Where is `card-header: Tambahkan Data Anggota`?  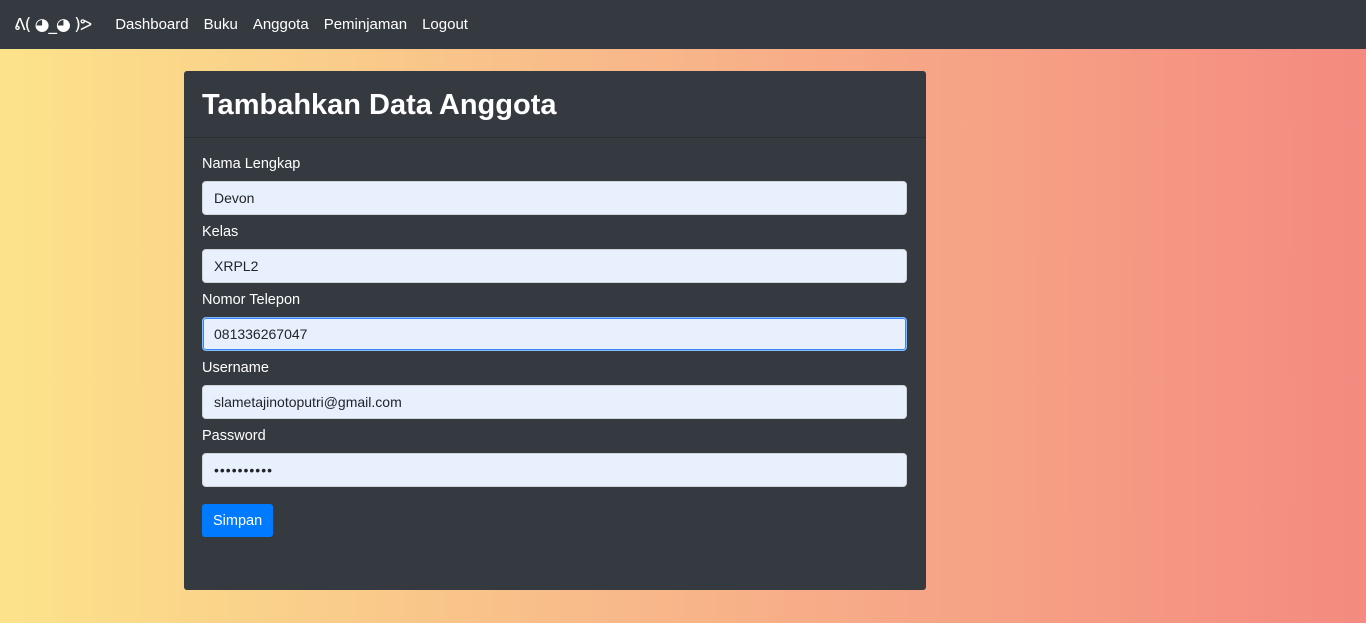 card-header: Tambahkan Data Anggota is located at coordinates (555, 104).